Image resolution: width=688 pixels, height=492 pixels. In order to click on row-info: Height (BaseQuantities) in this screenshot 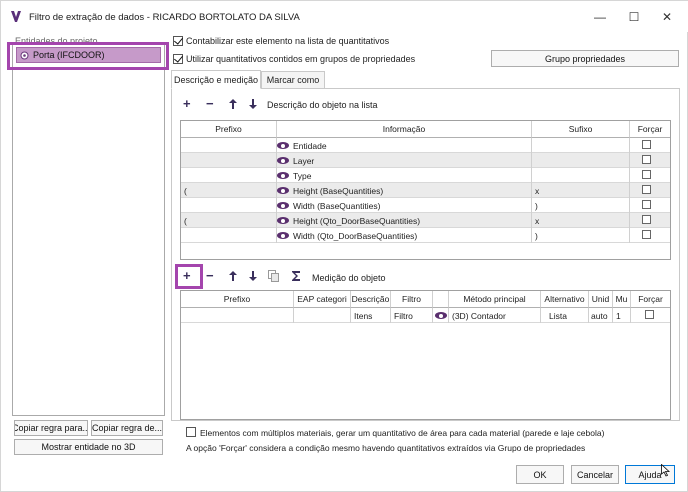, I will do `click(404, 190)`.